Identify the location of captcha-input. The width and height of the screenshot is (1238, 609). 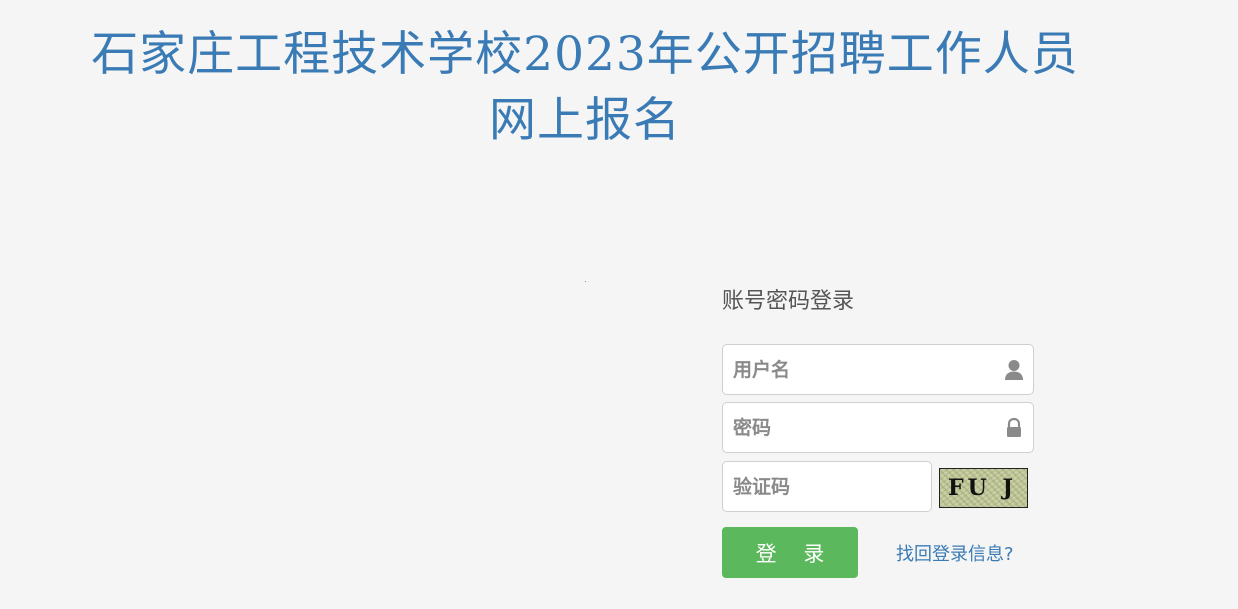
(827, 486).